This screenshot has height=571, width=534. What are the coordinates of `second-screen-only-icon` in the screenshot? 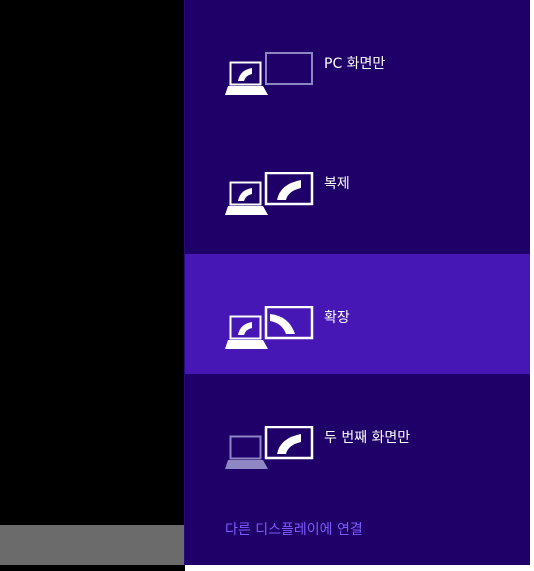 It's located at (269, 447).